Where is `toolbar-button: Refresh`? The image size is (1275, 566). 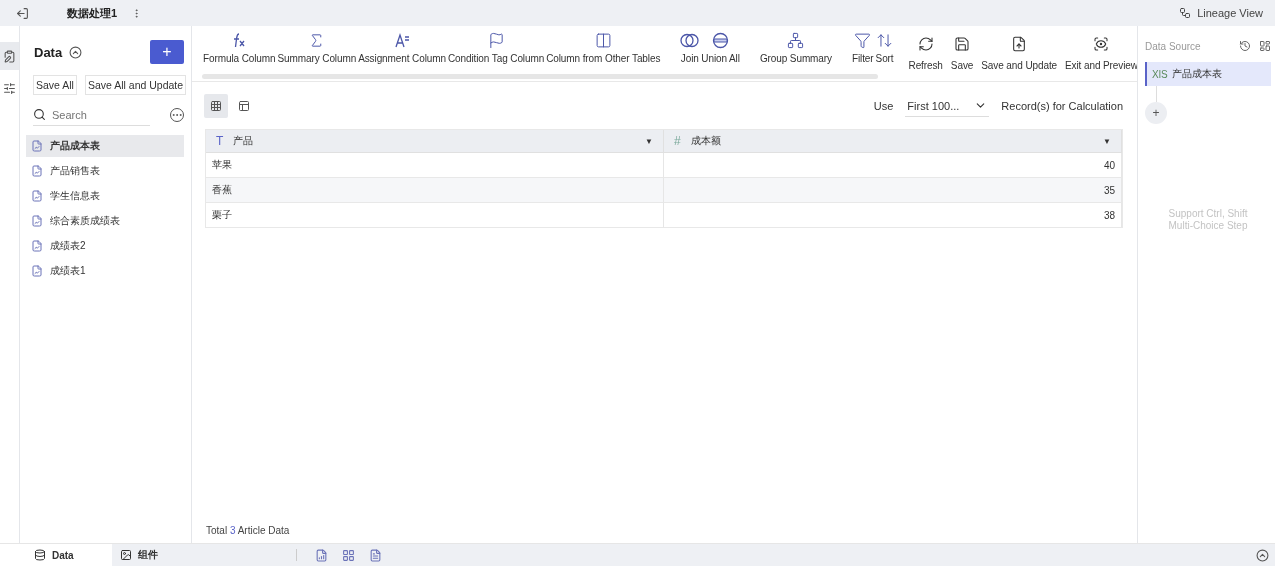
toolbar-button: Refresh is located at coordinates (925, 51).